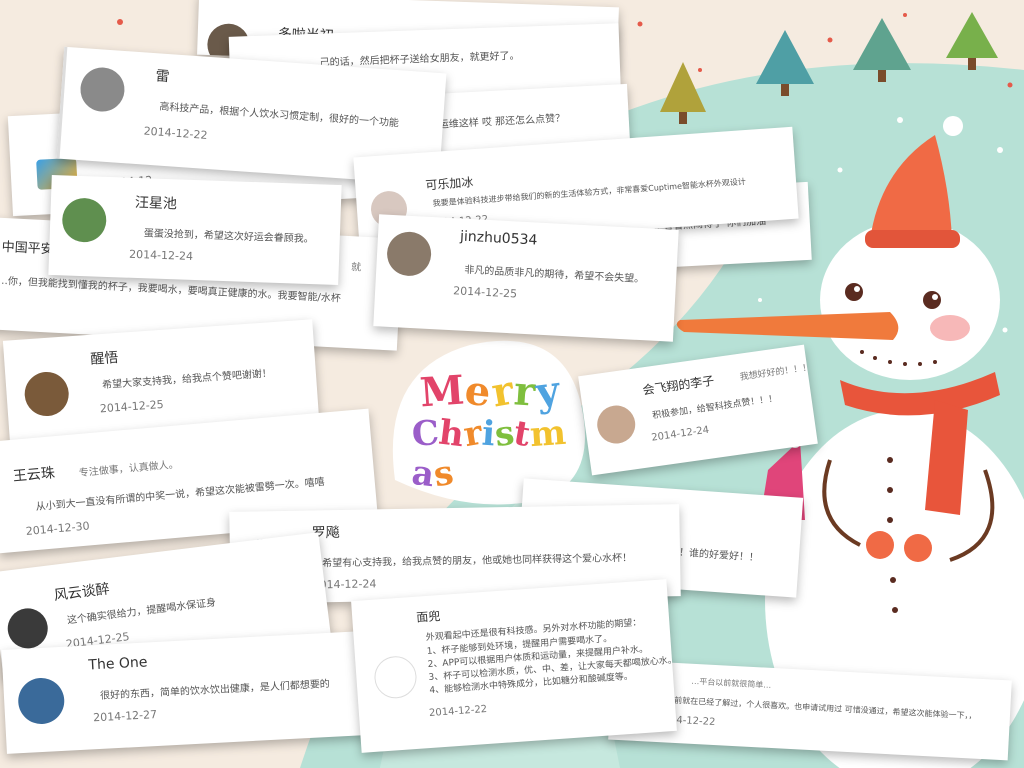 This screenshot has height=768, width=1024. Describe the element at coordinates (82, 591) in the screenshot. I see `comment-author: 风云谈醉` at that location.